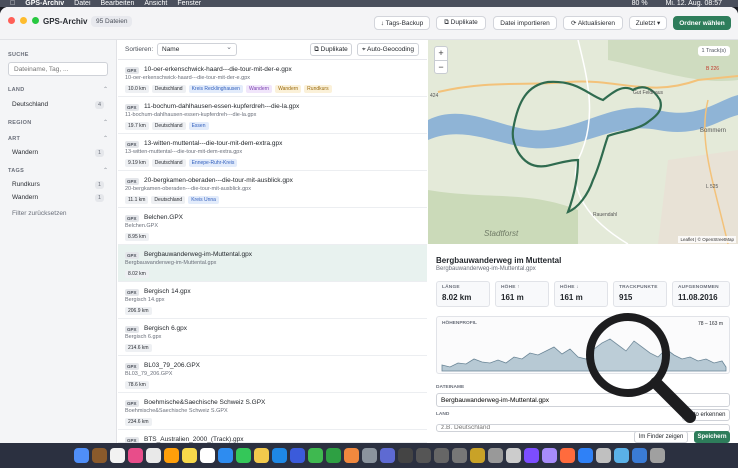  Describe the element at coordinates (388, 49) in the screenshot. I see `auto-geocoding-button: ⌖ Auto-Geocoding` at that location.